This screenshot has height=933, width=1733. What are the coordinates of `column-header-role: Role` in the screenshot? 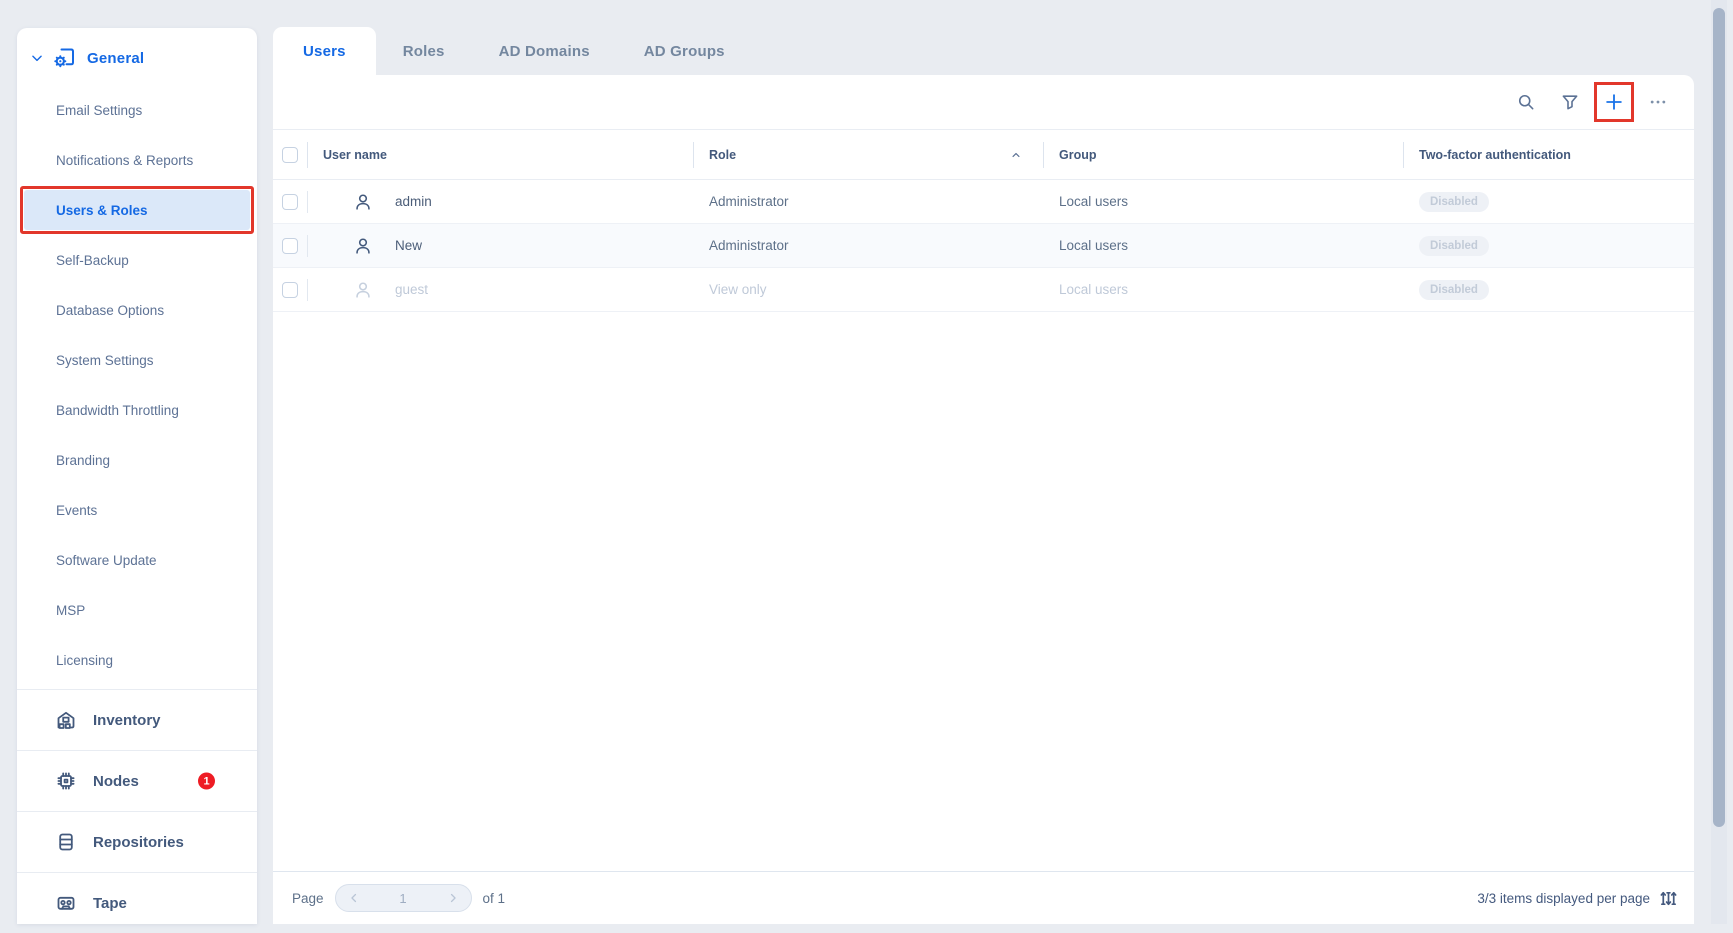 It's located at (868, 154).